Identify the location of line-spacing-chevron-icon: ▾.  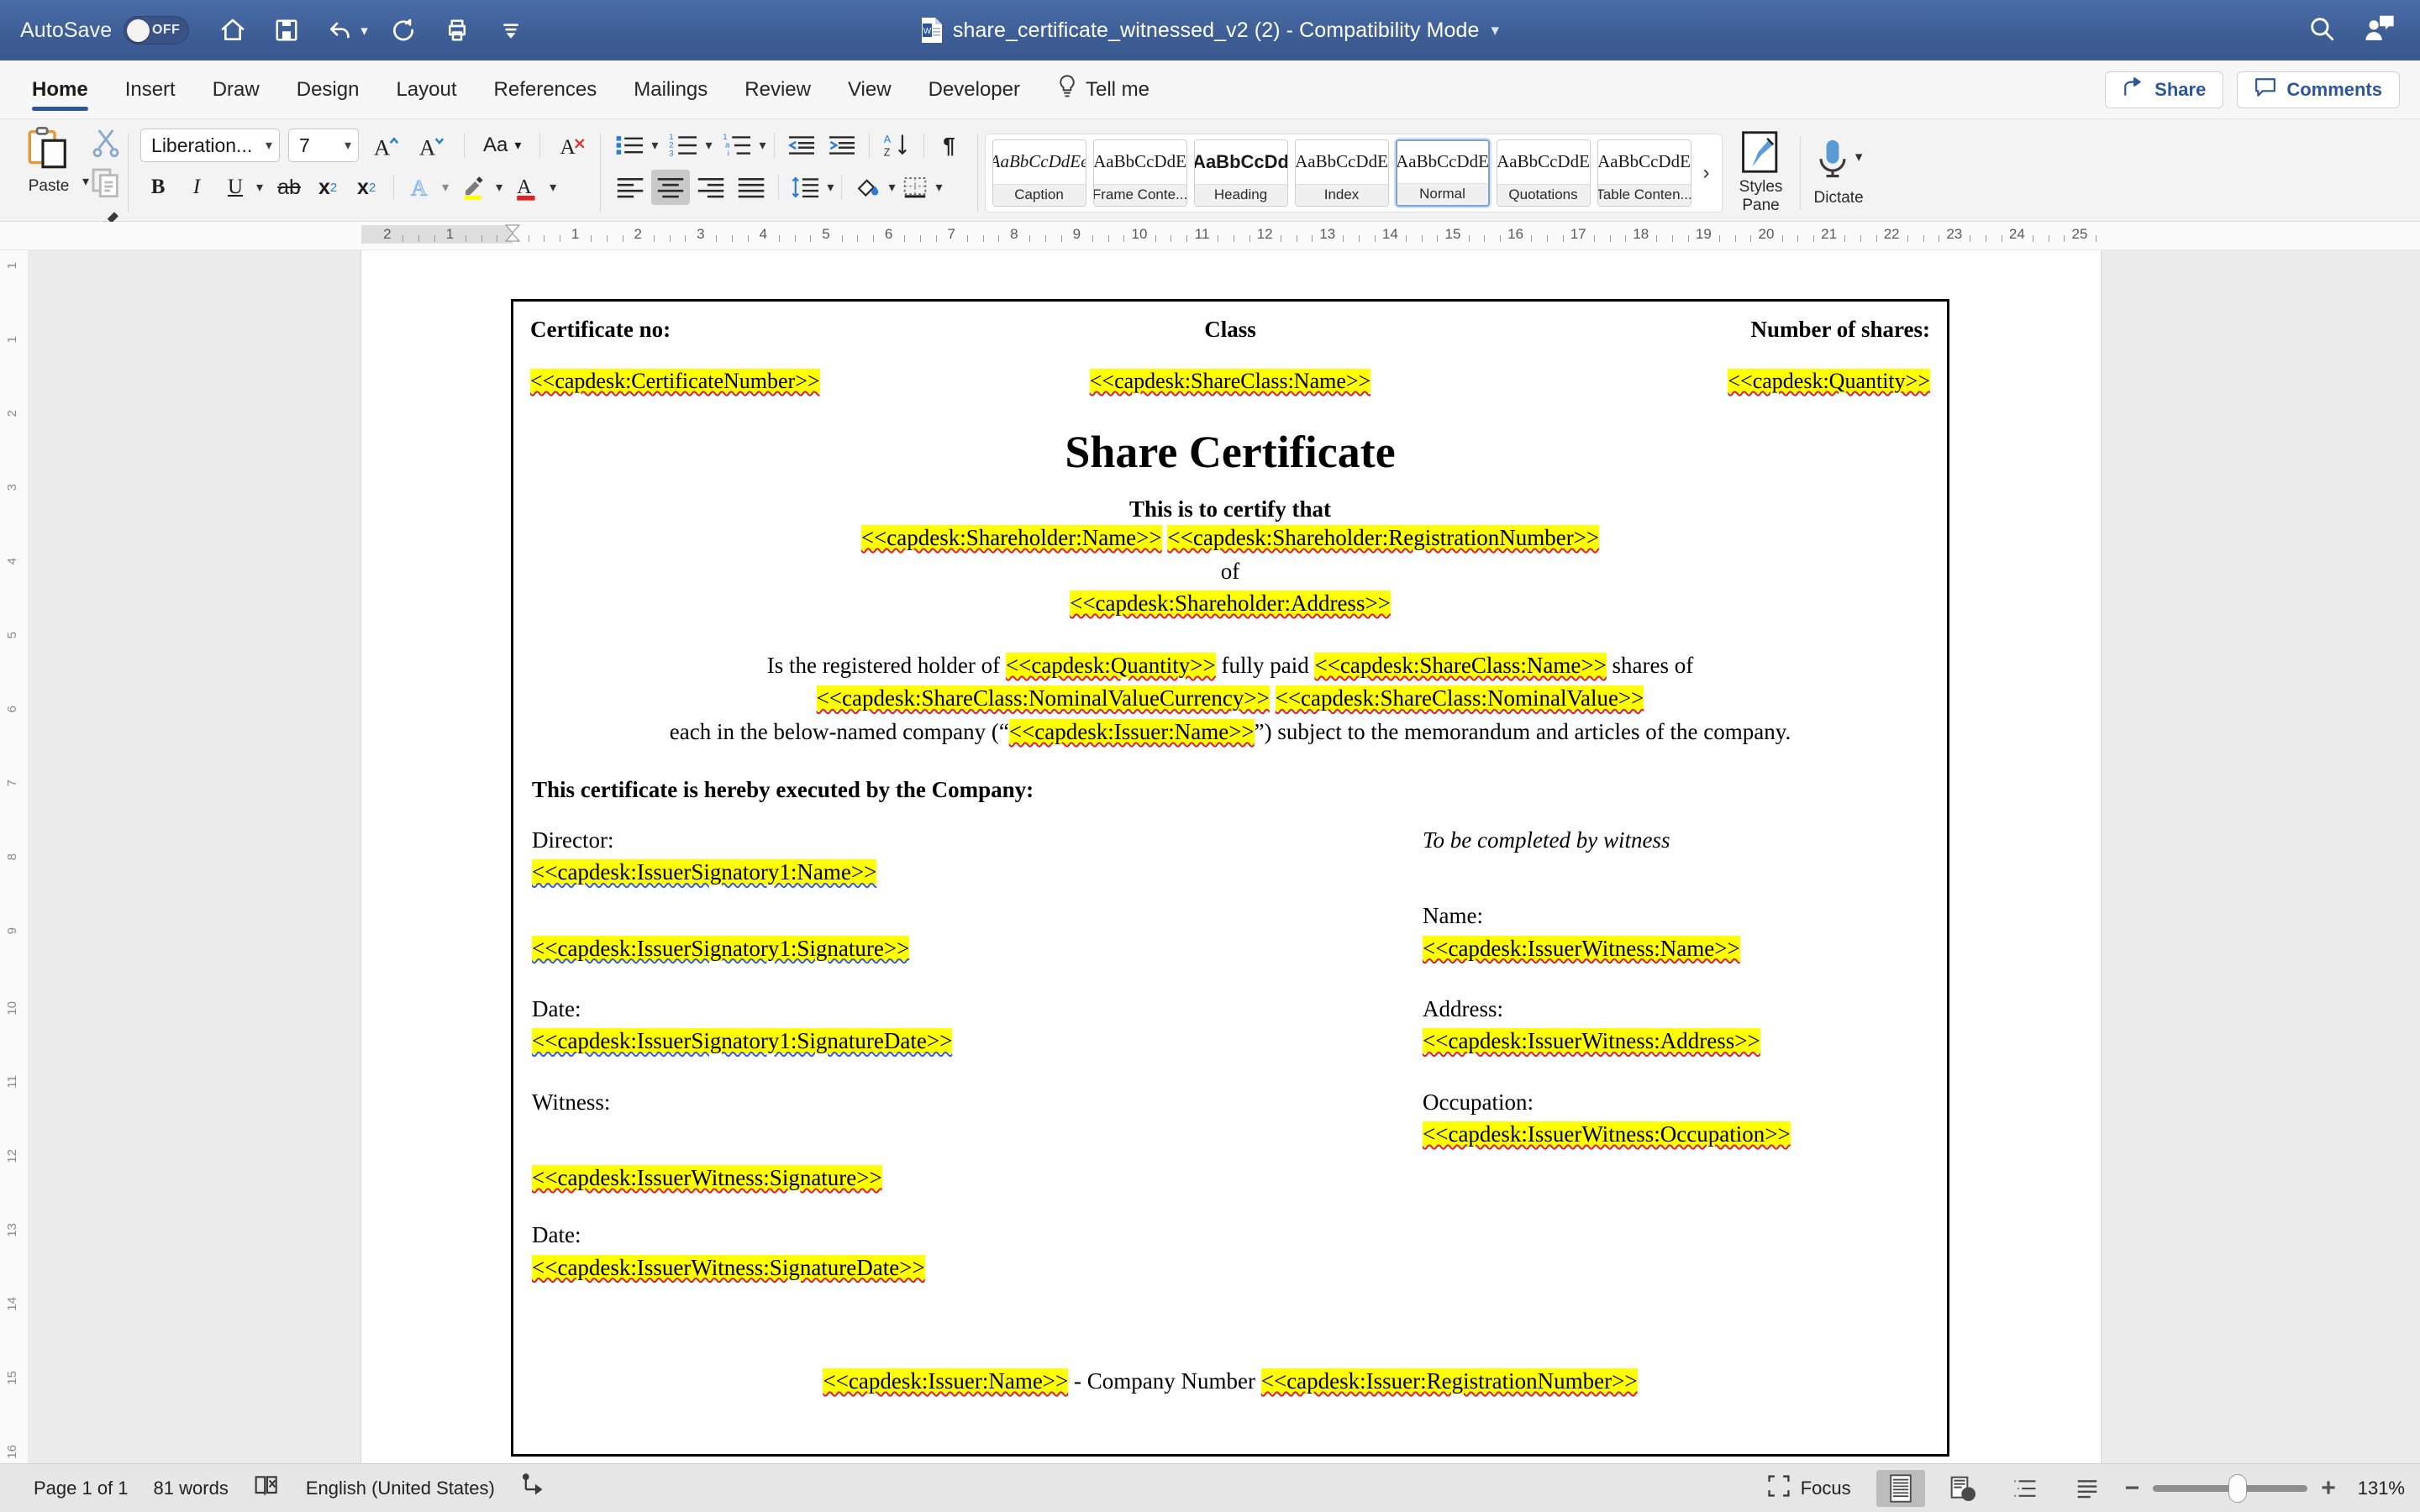
(830, 187).